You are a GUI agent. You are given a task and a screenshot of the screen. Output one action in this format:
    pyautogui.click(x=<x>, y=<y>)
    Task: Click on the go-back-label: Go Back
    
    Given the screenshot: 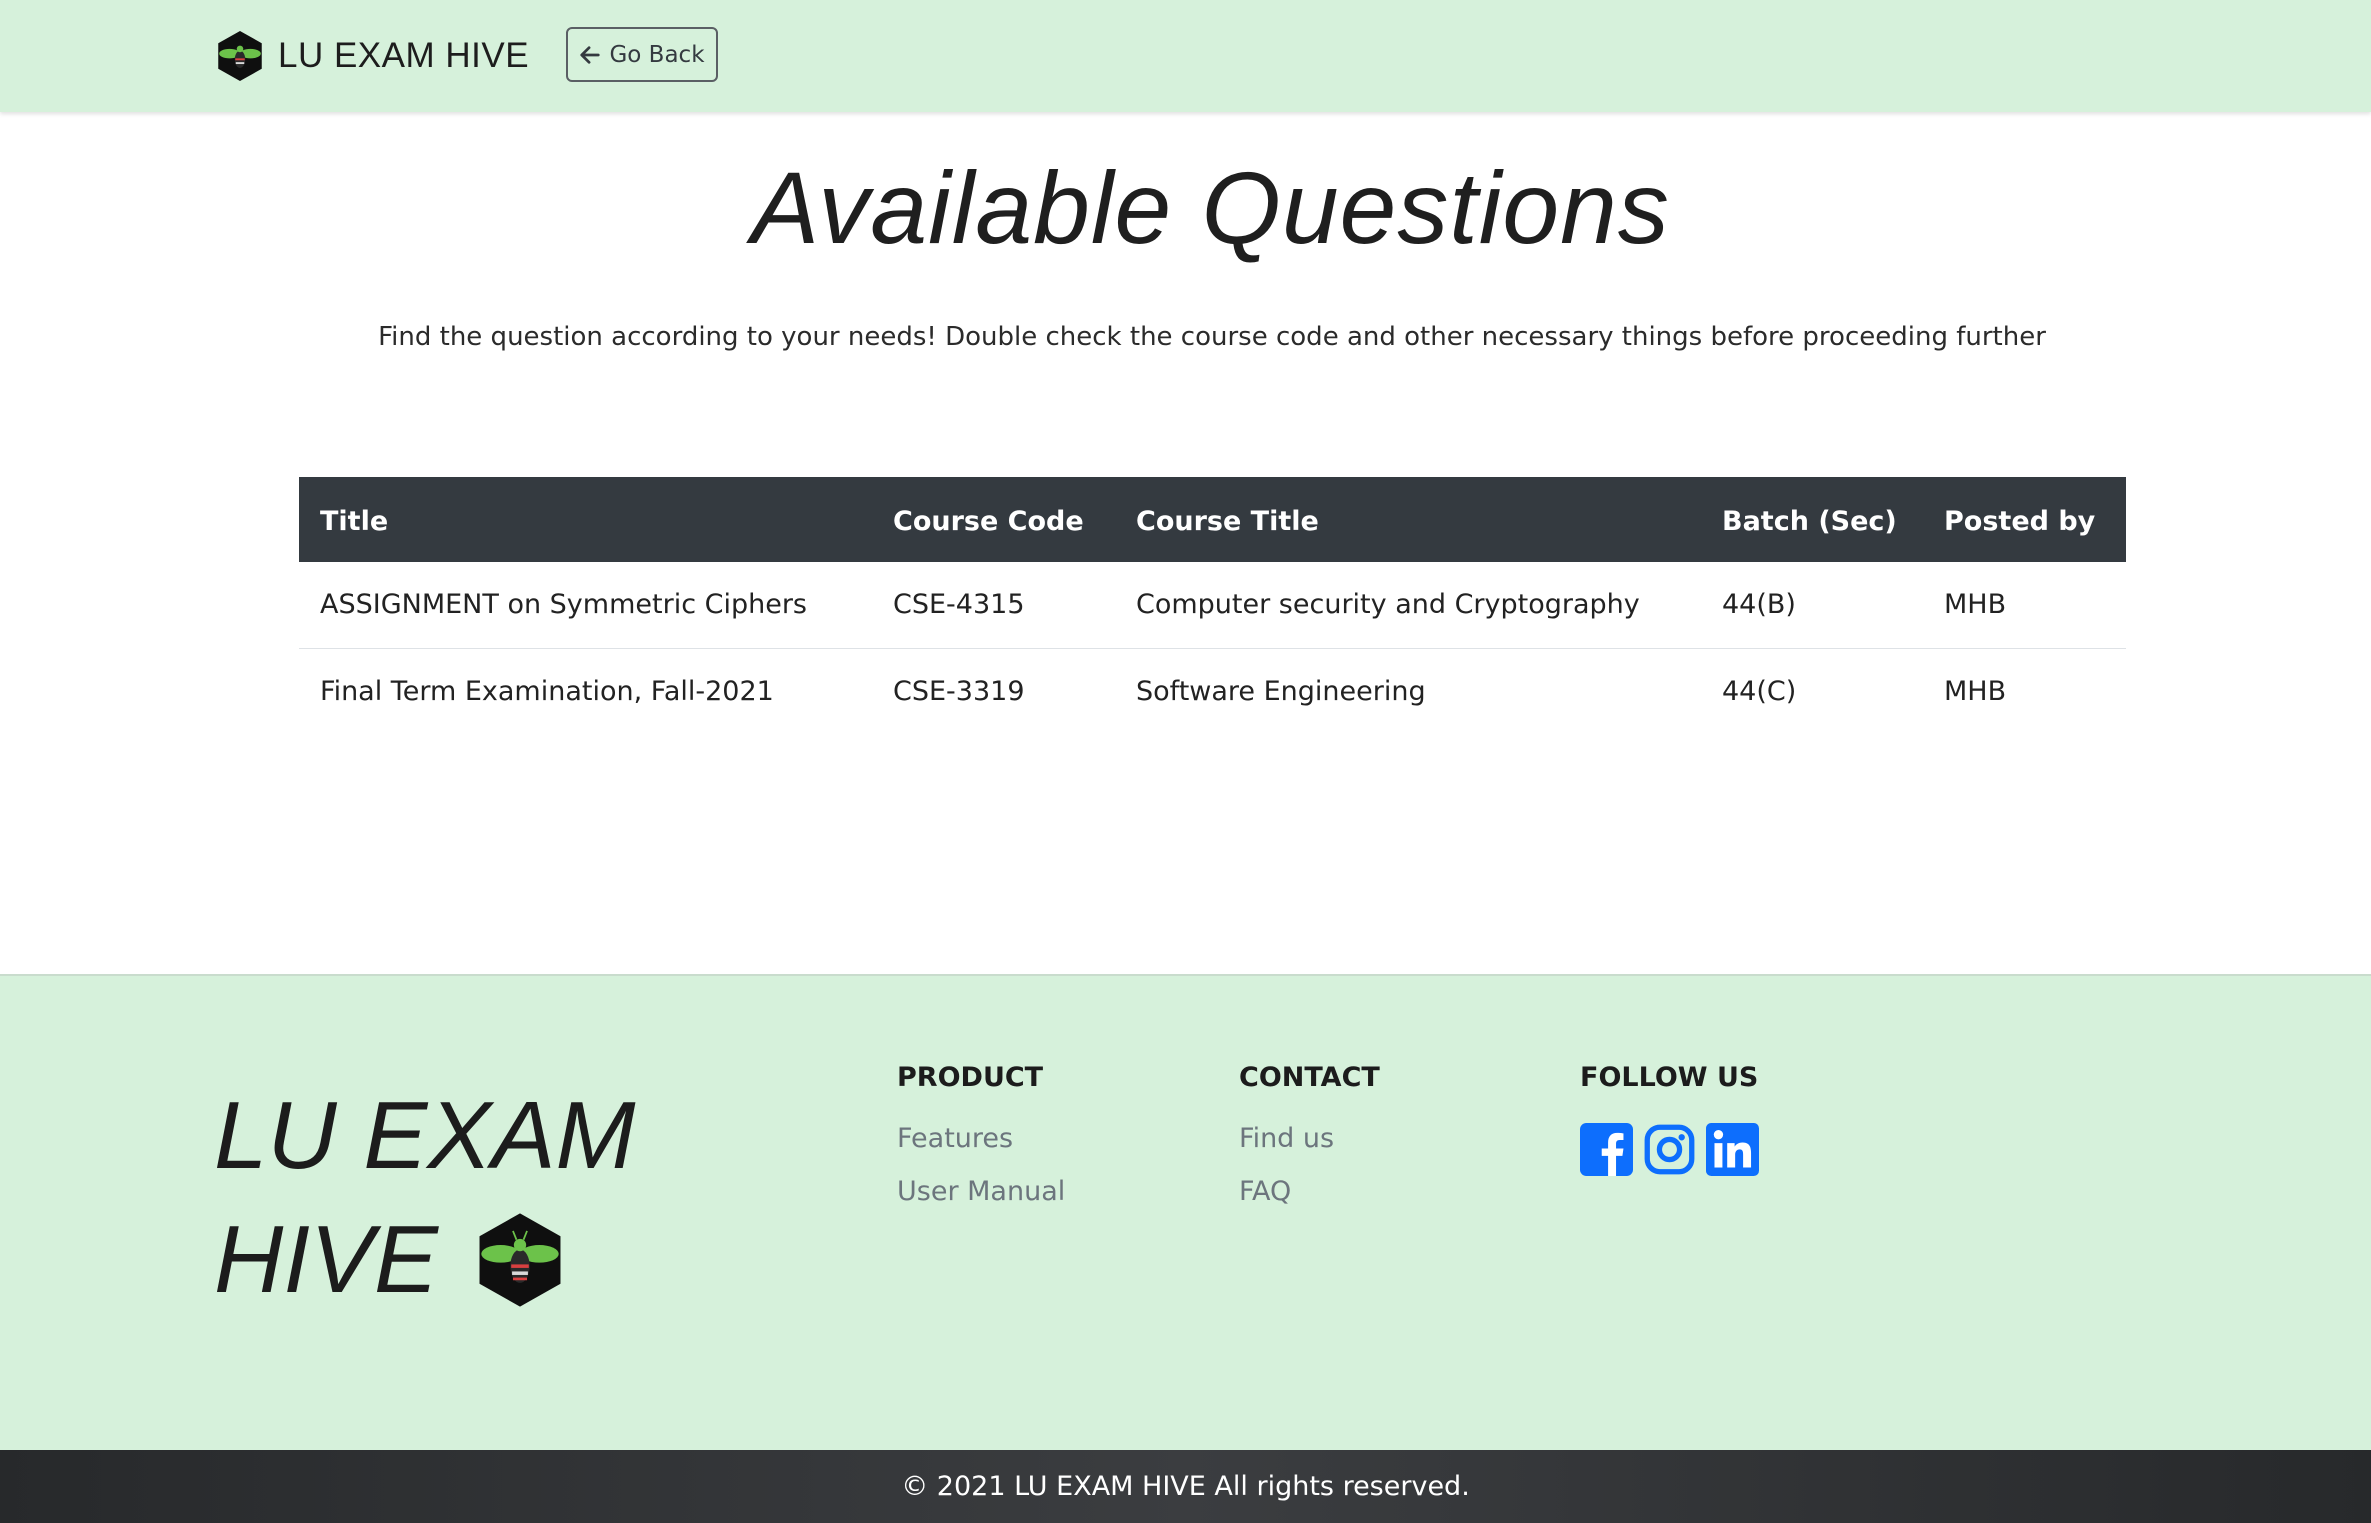 What is the action you would take?
    pyautogui.click(x=657, y=54)
    